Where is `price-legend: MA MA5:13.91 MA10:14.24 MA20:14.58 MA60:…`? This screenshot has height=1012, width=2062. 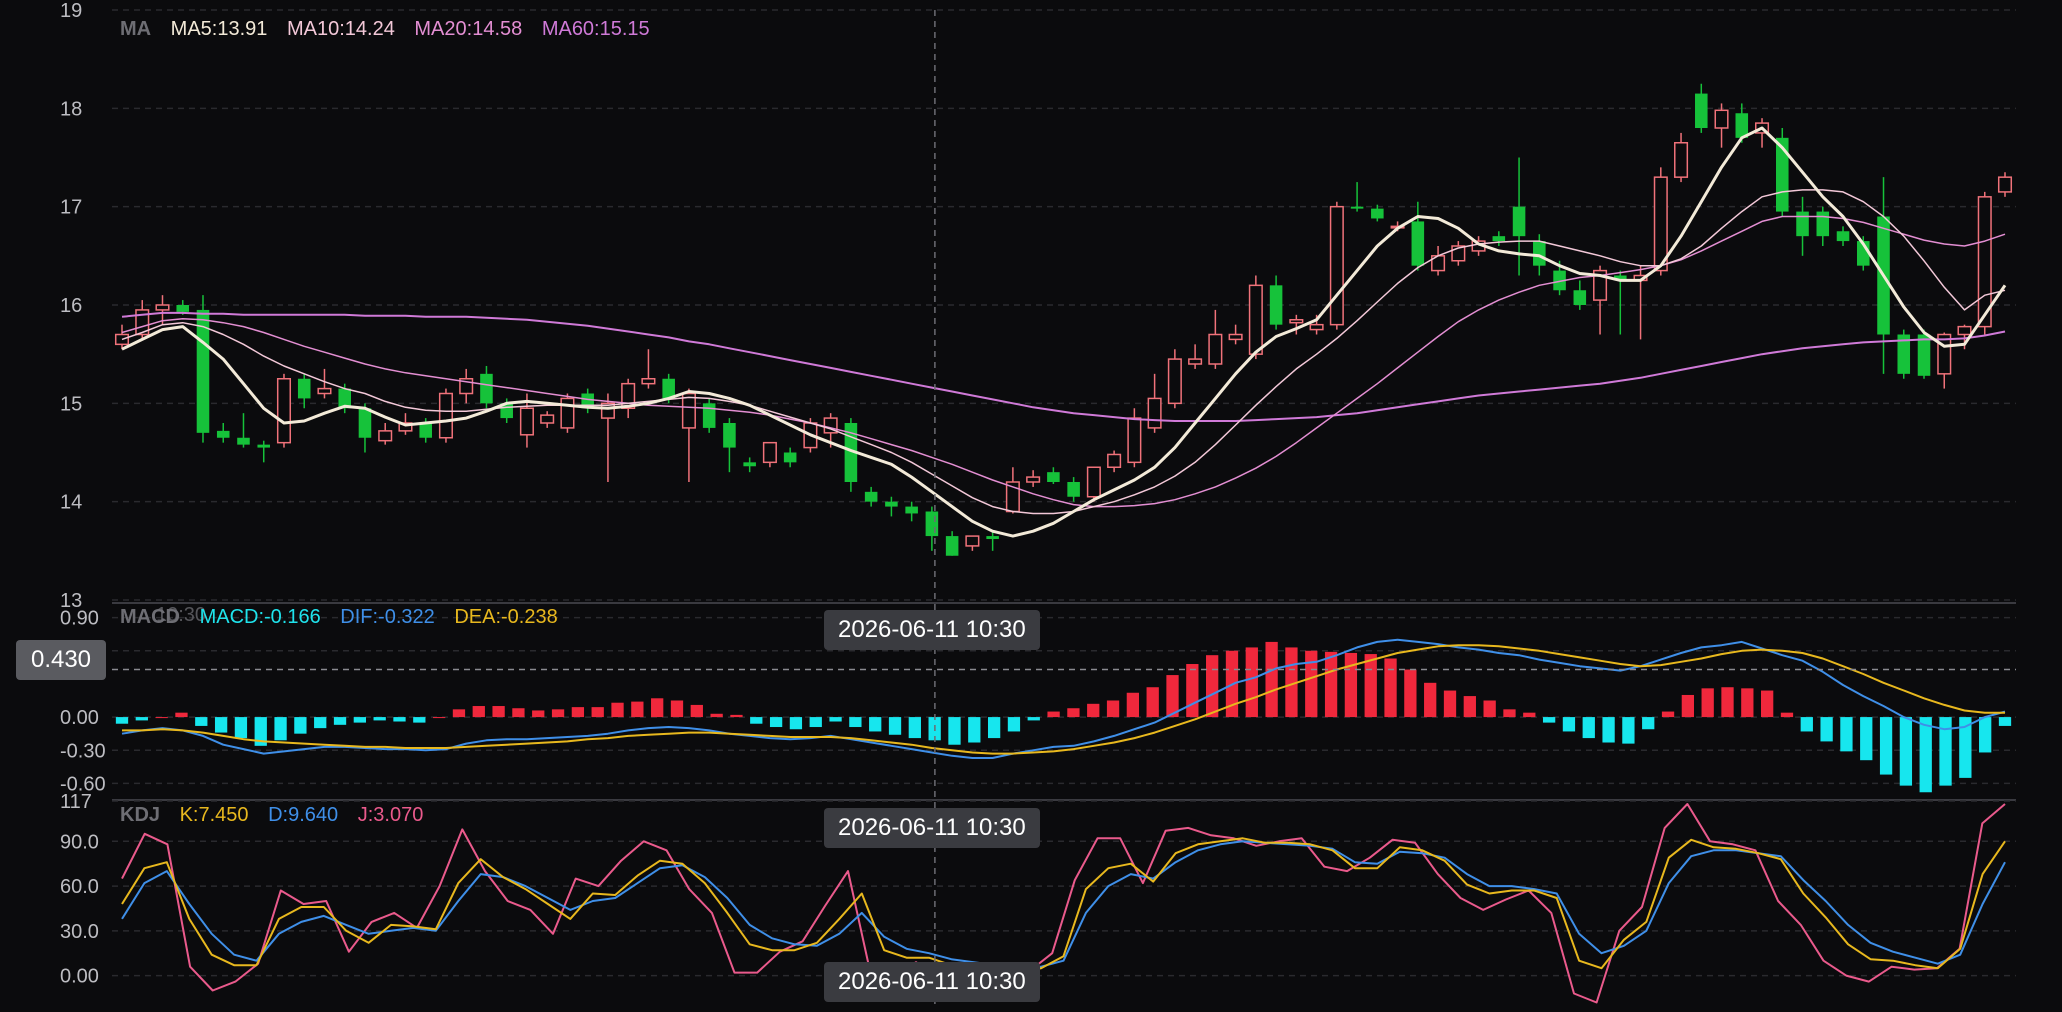
price-legend: MA MA5:13.91 MA10:14.24 MA20:14.58 MA60:… is located at coordinates (392, 29).